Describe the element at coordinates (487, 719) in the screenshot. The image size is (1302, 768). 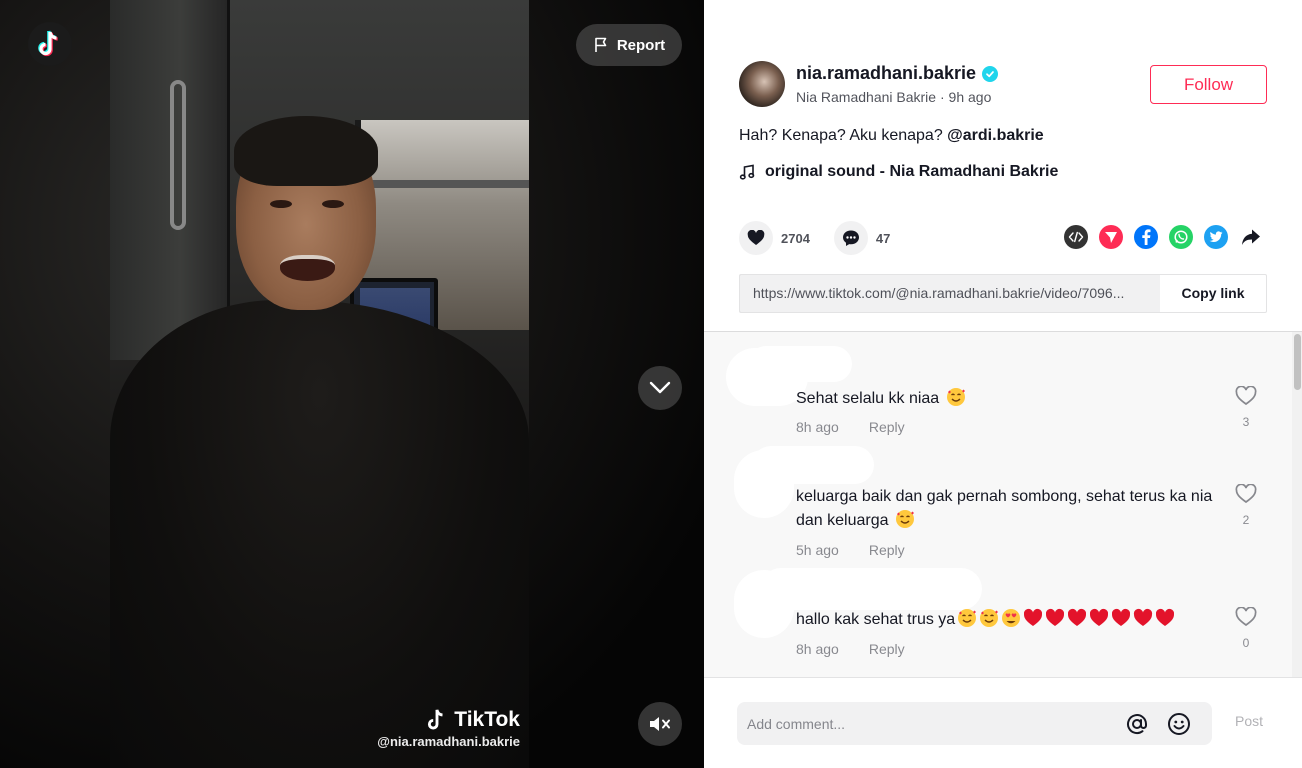
I see `watermark-brand: TikTok` at that location.